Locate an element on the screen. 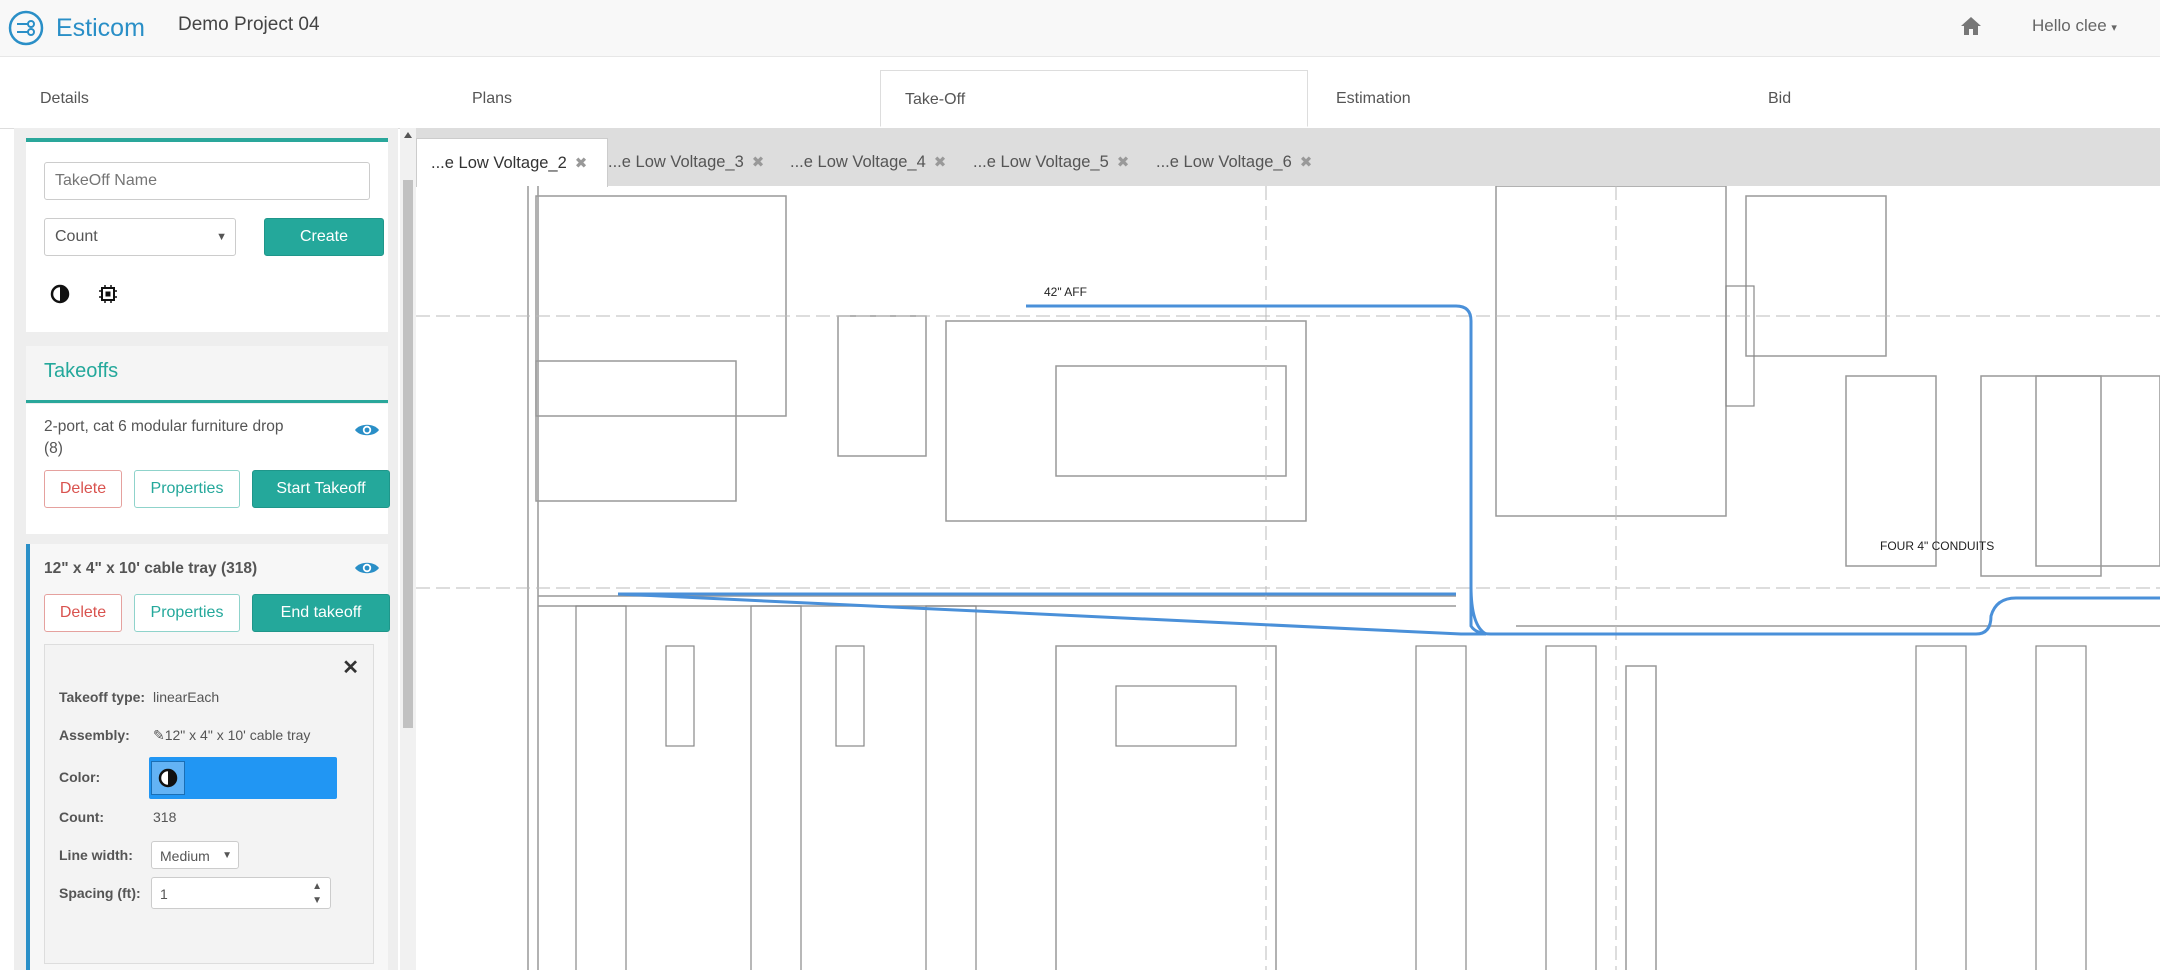 The image size is (2160, 970). sheet-tab-label: ...e Low Voltage_6 is located at coordinates (1224, 162).